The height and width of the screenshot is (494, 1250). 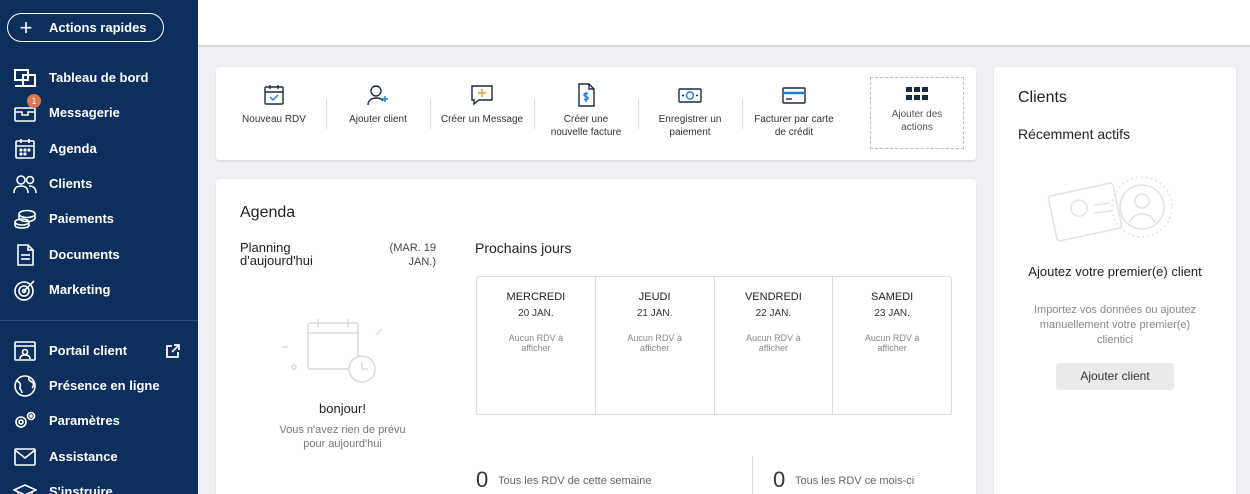 What do you see at coordinates (173, 351) in the screenshot?
I see `external-link-icon` at bounding box center [173, 351].